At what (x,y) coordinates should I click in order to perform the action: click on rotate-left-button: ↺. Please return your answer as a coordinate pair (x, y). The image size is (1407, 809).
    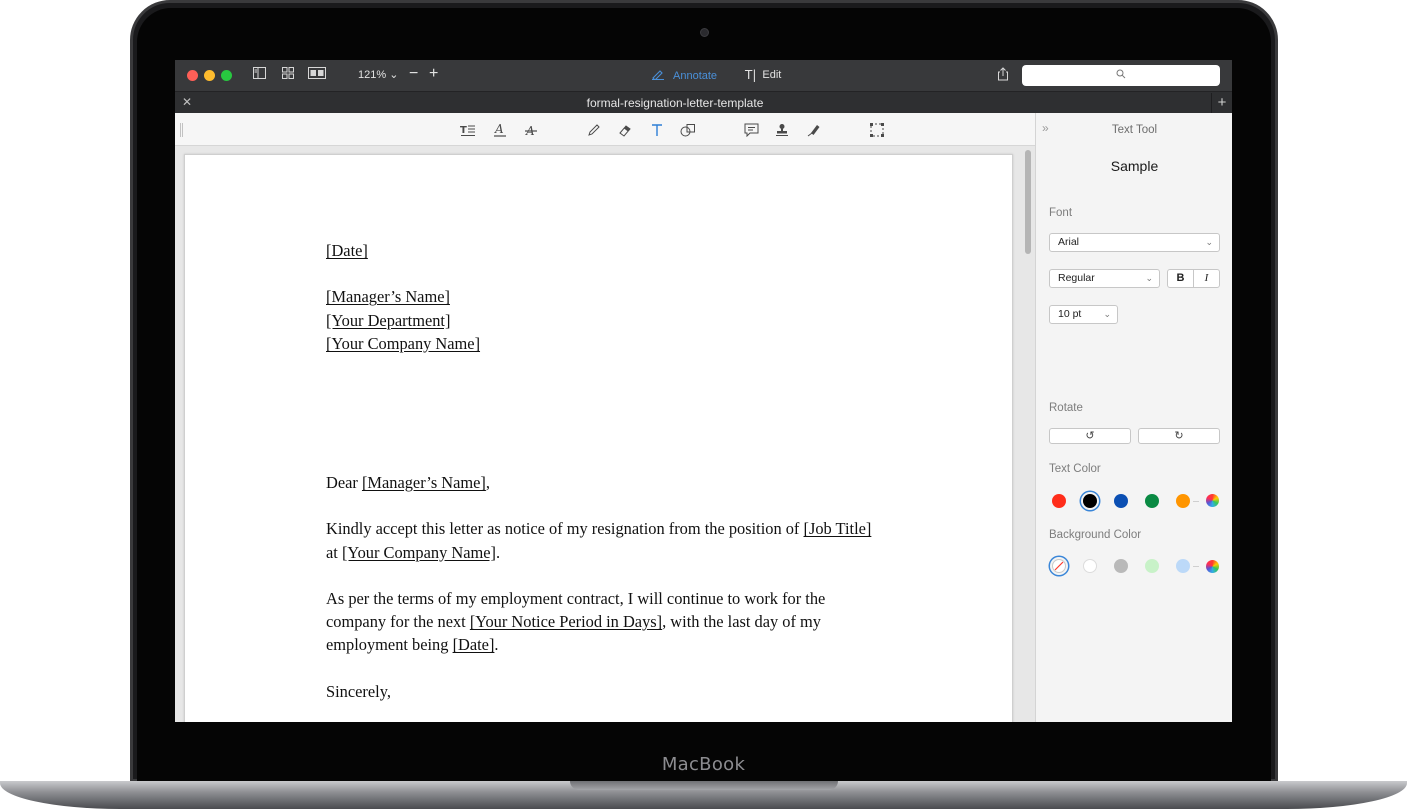
    Looking at the image, I should click on (1090, 436).